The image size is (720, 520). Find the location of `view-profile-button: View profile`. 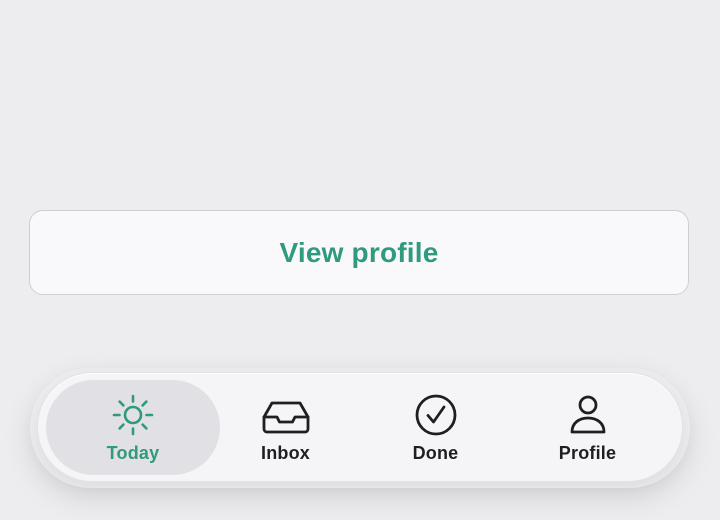

view-profile-button: View profile is located at coordinates (359, 252).